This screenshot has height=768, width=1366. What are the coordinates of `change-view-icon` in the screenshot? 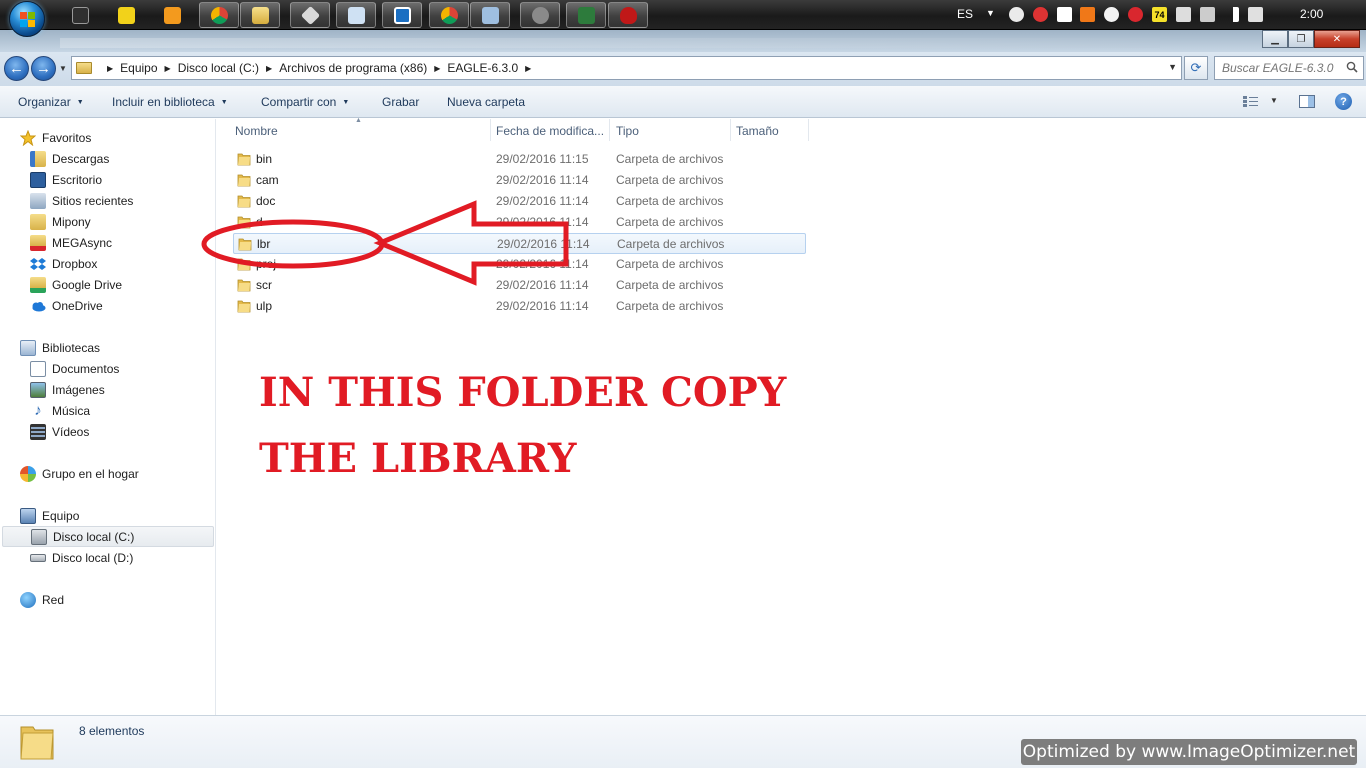 It's located at (1251, 101).